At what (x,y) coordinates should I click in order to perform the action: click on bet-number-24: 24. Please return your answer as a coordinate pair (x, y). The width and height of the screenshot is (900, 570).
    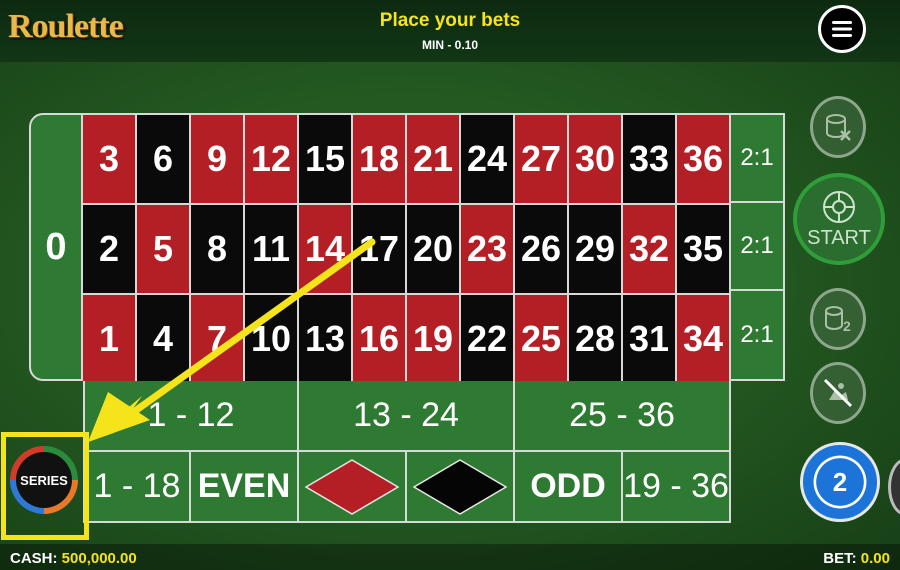
    Looking at the image, I should click on (488, 160).